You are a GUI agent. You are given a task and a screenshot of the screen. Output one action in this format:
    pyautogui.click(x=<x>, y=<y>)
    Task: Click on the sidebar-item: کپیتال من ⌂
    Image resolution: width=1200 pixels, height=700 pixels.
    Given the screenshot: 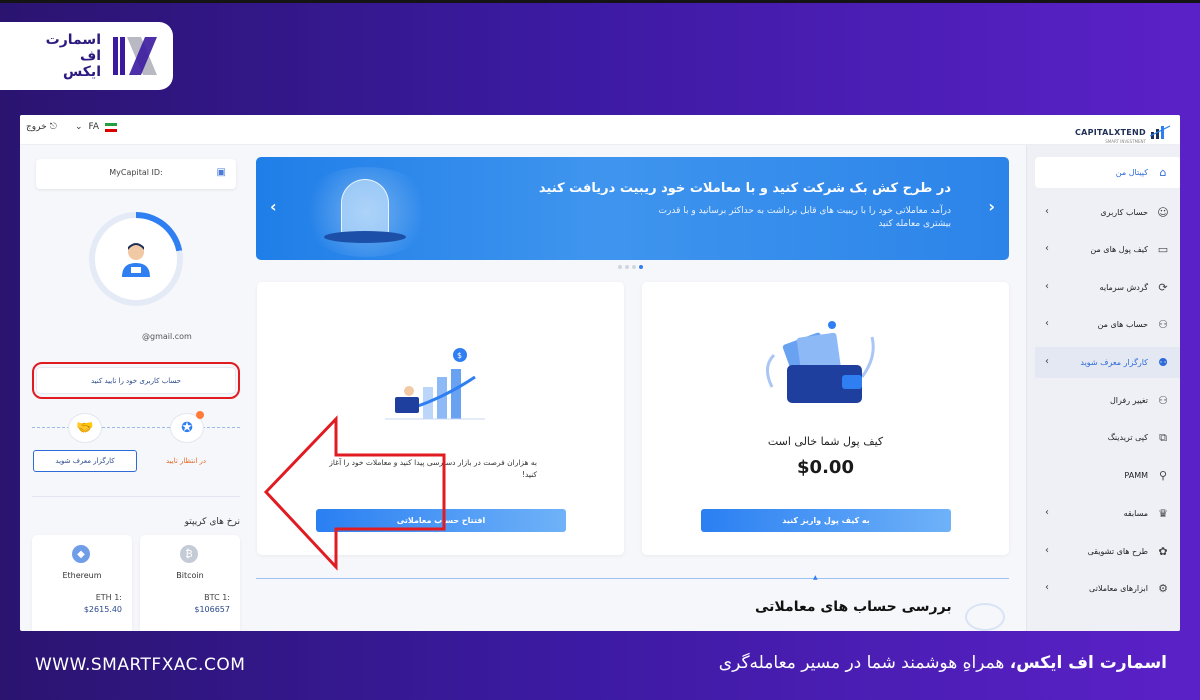 What is the action you would take?
    pyautogui.click(x=1107, y=172)
    